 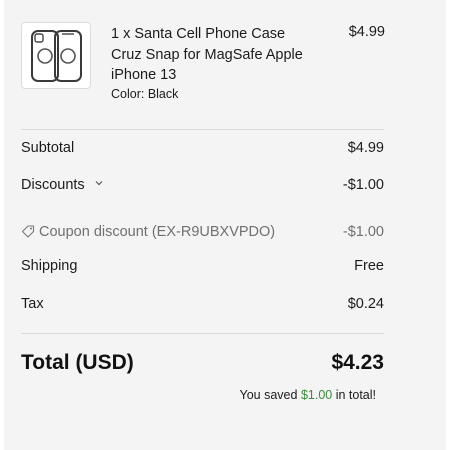 I want to click on tax-row: Tax $0.24, so click(x=202, y=307).